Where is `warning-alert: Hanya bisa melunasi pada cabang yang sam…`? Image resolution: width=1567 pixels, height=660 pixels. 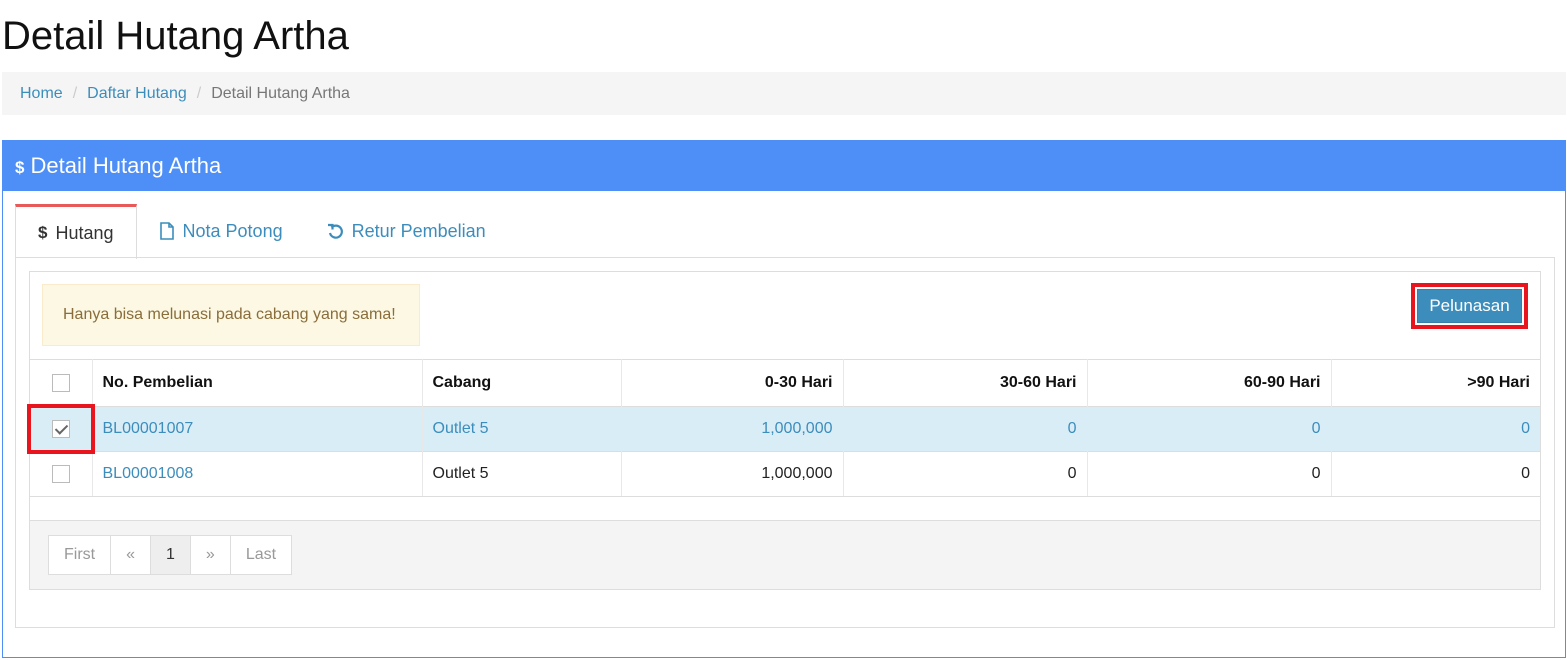
warning-alert: Hanya bisa melunasi pada cabang yang sam… is located at coordinates (231, 315).